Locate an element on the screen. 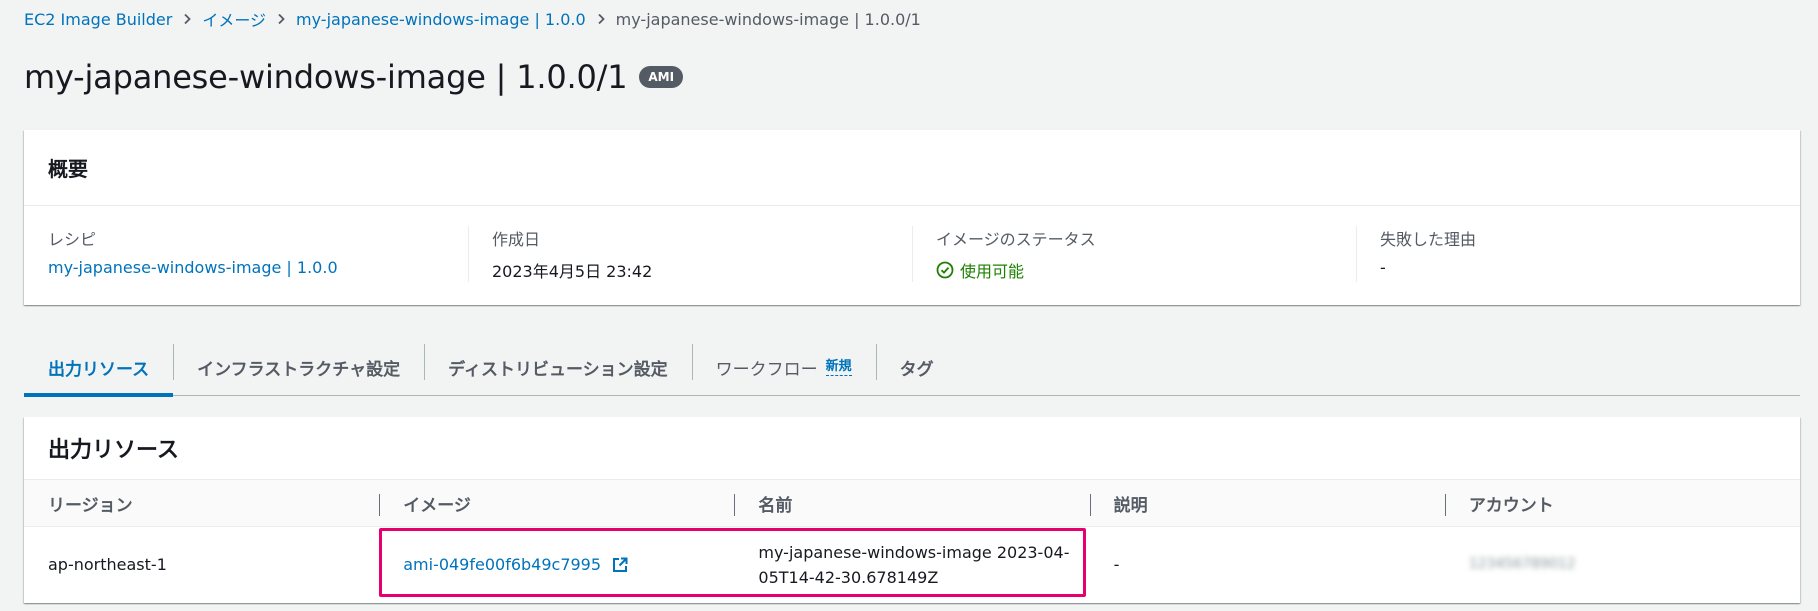  tab-label: 出力リソース is located at coordinates (99, 370).